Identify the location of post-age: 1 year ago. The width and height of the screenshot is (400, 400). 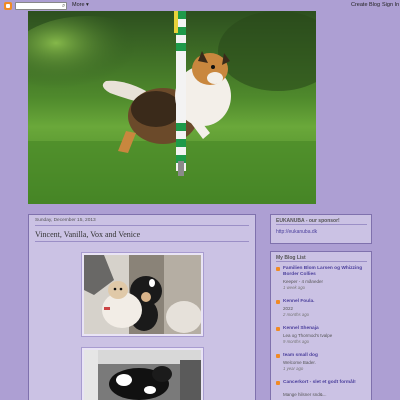
(293, 368).